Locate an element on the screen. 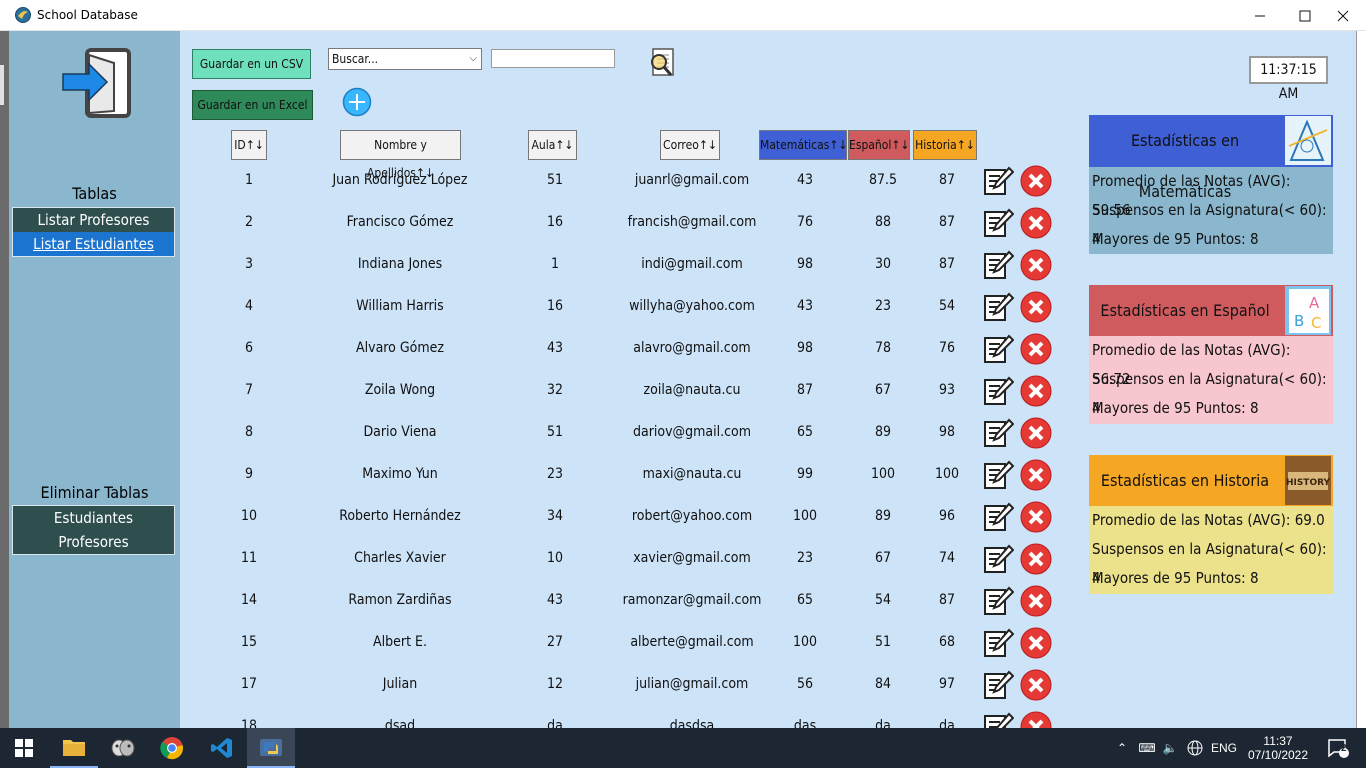 The height and width of the screenshot is (768, 1366). header-correo-button: Correo↑↓ is located at coordinates (690, 145).